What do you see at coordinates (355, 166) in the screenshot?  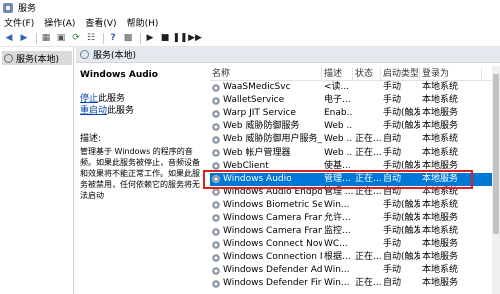 I see `service-row: WebClient 使基... 手动(触发...本地服务` at bounding box center [355, 166].